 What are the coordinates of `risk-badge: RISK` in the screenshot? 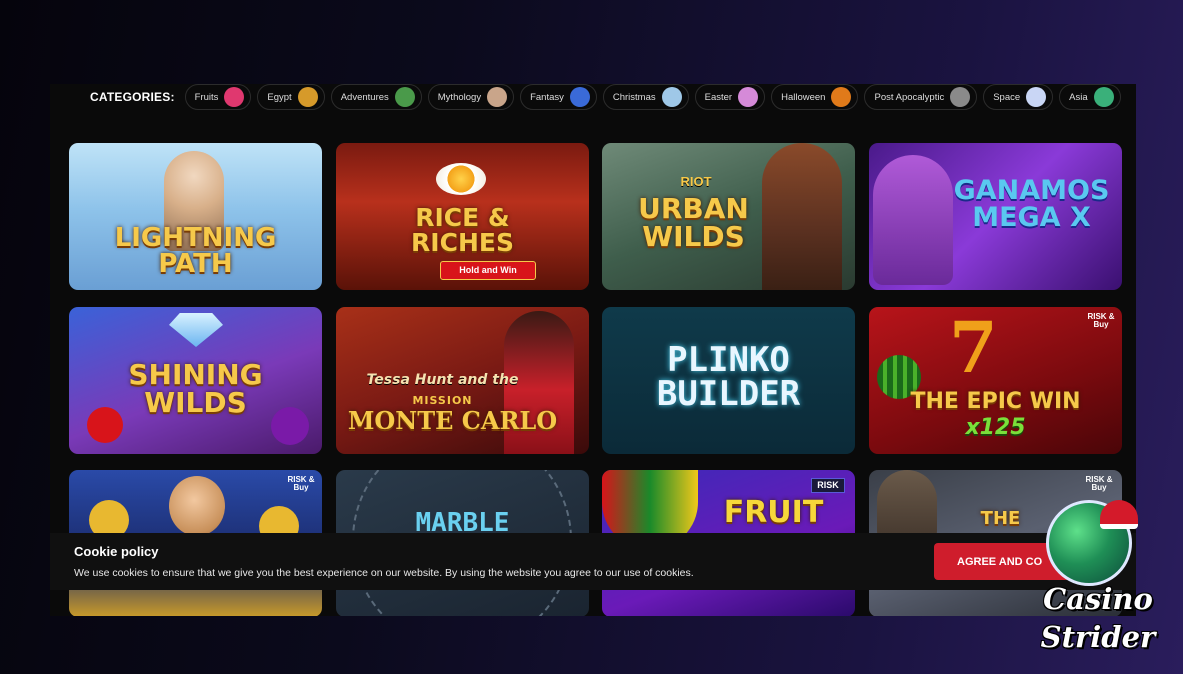 It's located at (828, 485).